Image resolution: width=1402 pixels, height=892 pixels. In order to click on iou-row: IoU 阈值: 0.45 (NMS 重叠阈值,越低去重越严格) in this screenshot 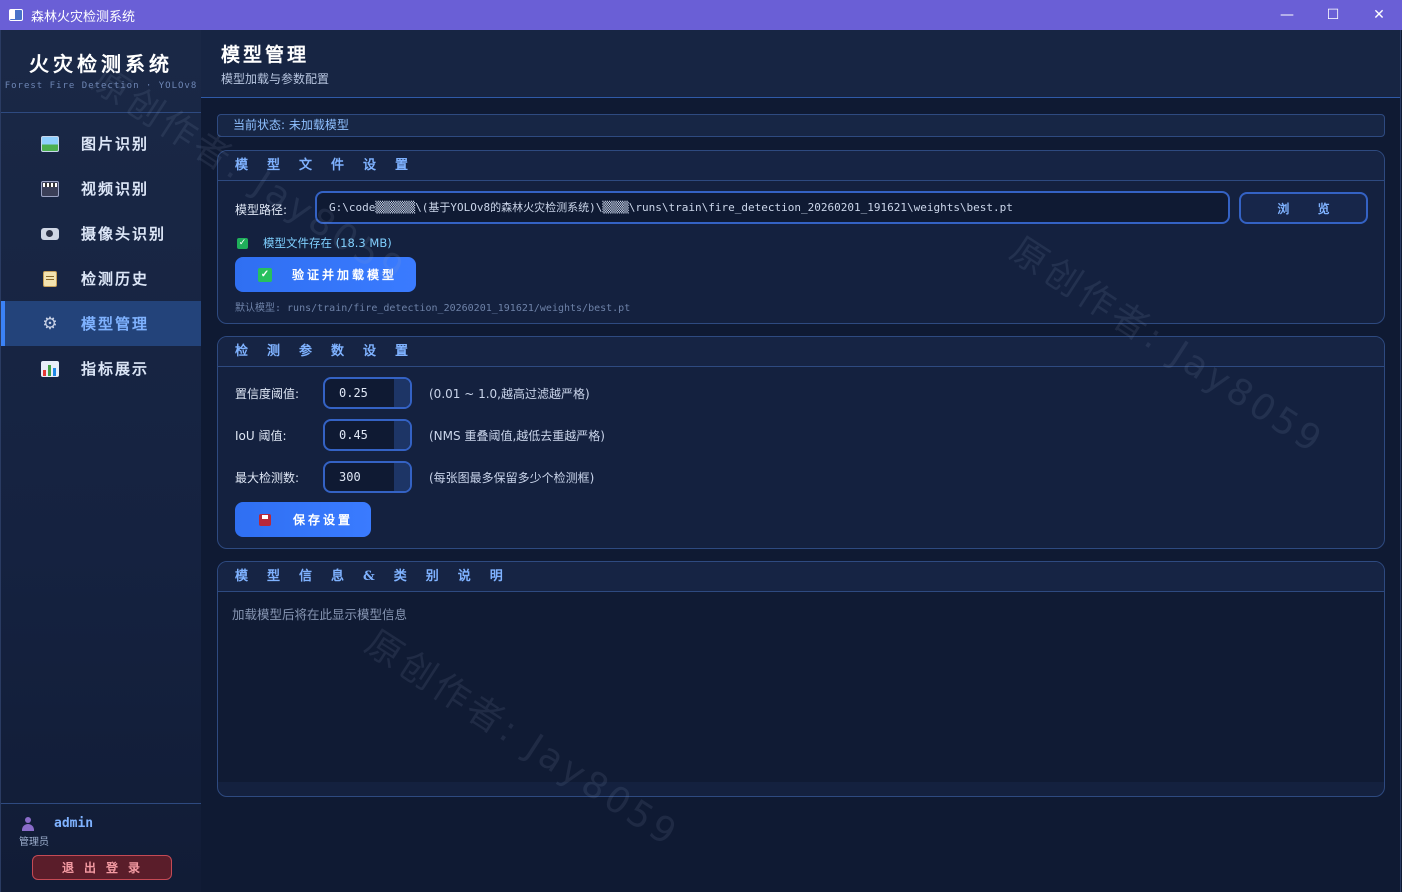, I will do `click(420, 435)`.